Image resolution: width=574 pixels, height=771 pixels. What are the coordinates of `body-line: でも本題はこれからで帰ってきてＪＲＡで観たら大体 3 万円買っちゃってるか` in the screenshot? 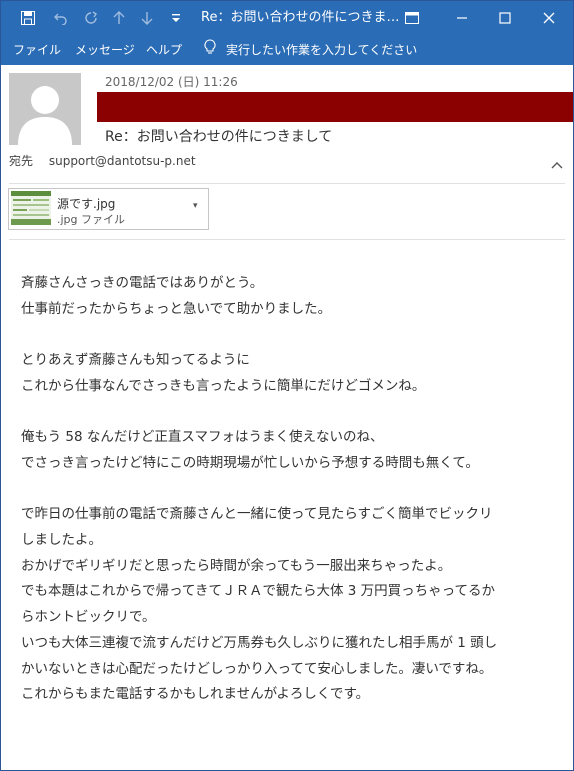 It's located at (258, 591).